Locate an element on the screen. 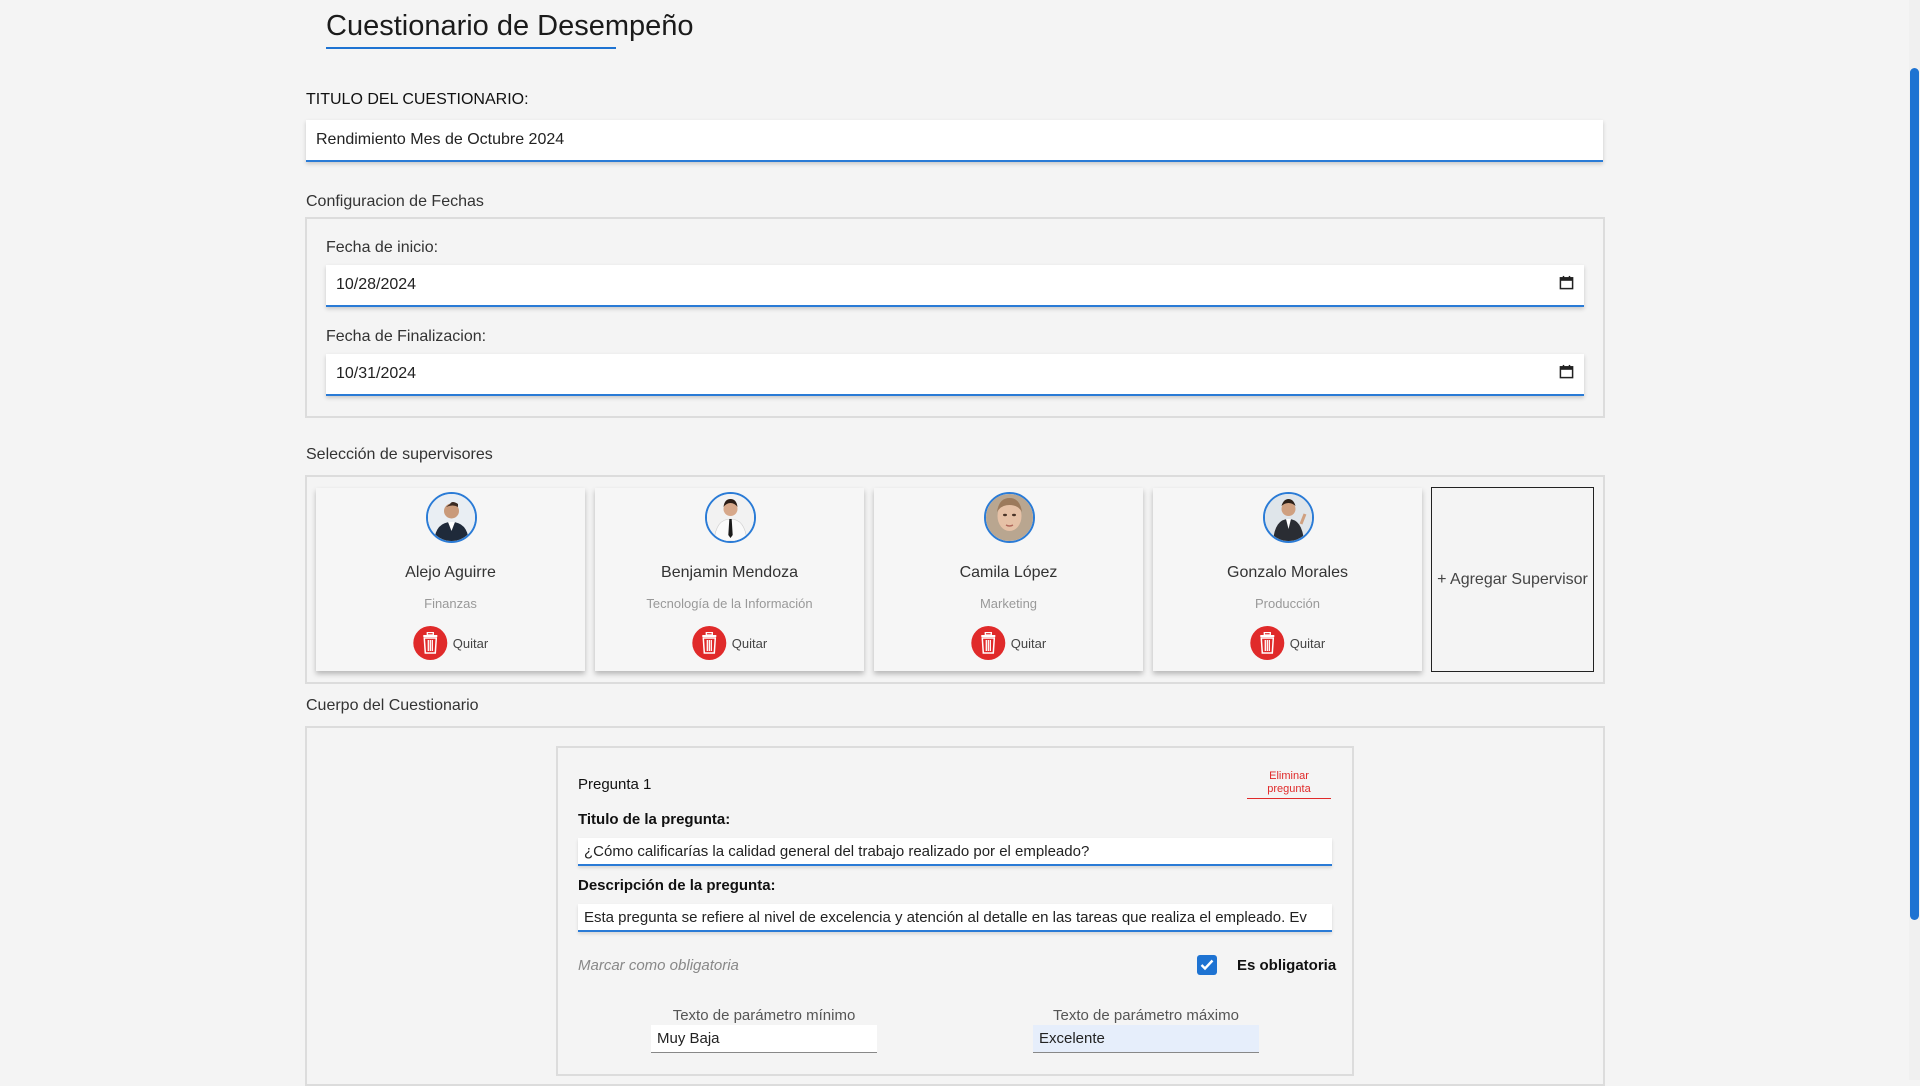 The height and width of the screenshot is (1086, 1920). min-param-label: Texto de parámetro mínimo is located at coordinates (764, 1015).